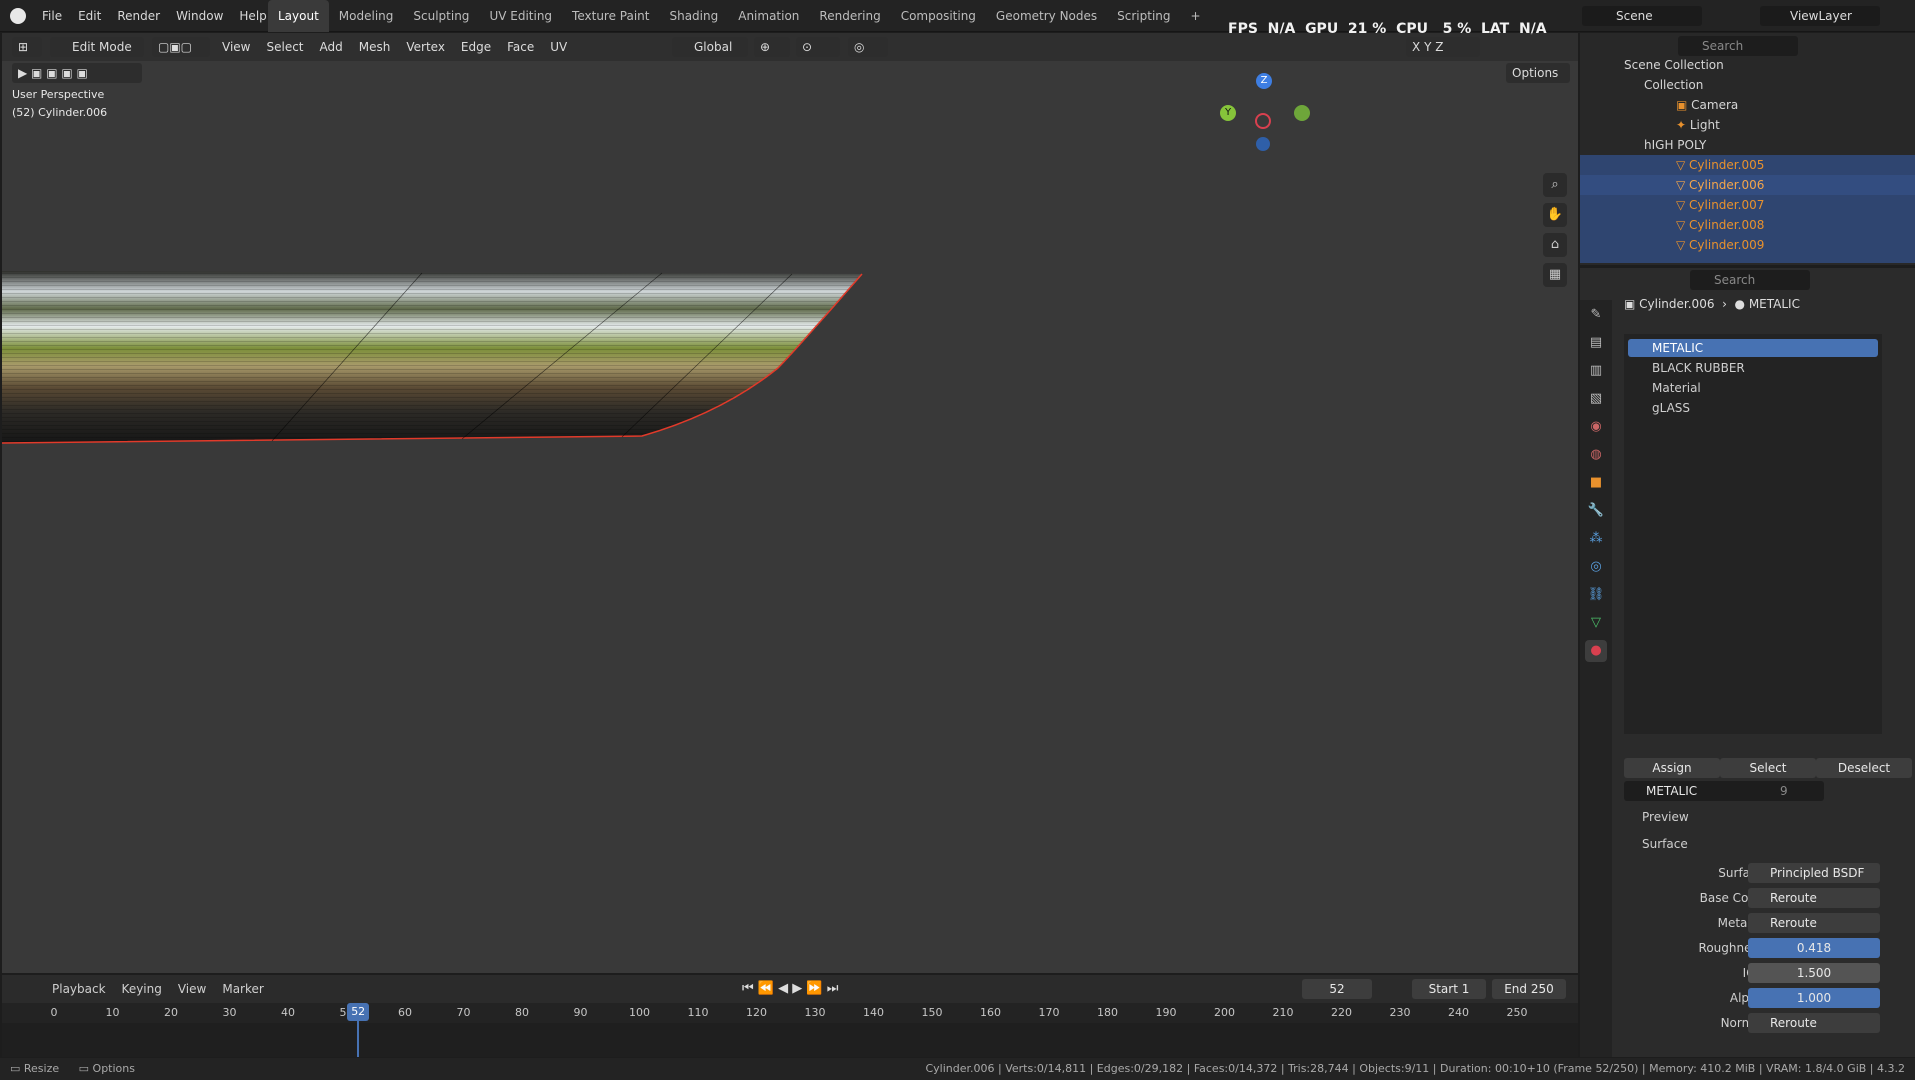 The height and width of the screenshot is (1080, 1915). Describe the element at coordinates (1596, 399) in the screenshot. I see `view-layer-tab-icon: ▧` at that location.